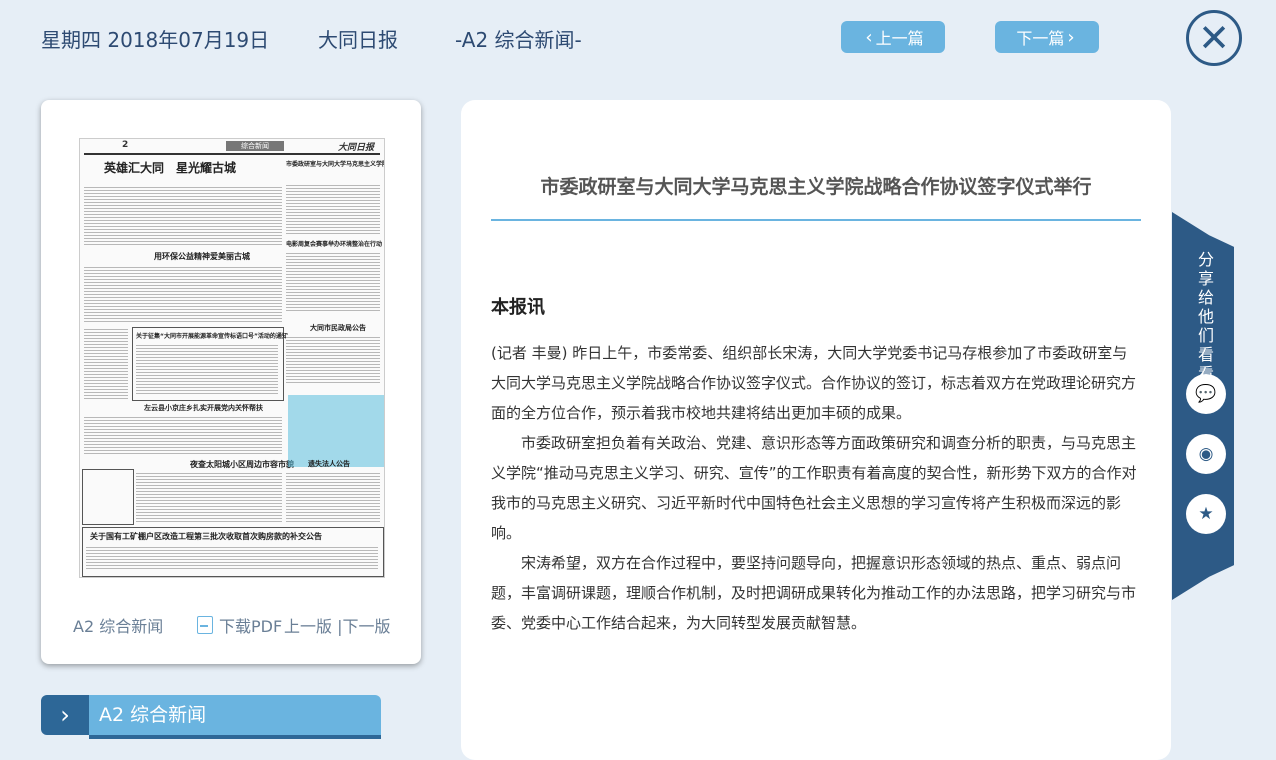 This screenshot has height=760, width=1276. I want to click on thumb-headline: 英雄汇大同 星光耀古城, so click(170, 168).